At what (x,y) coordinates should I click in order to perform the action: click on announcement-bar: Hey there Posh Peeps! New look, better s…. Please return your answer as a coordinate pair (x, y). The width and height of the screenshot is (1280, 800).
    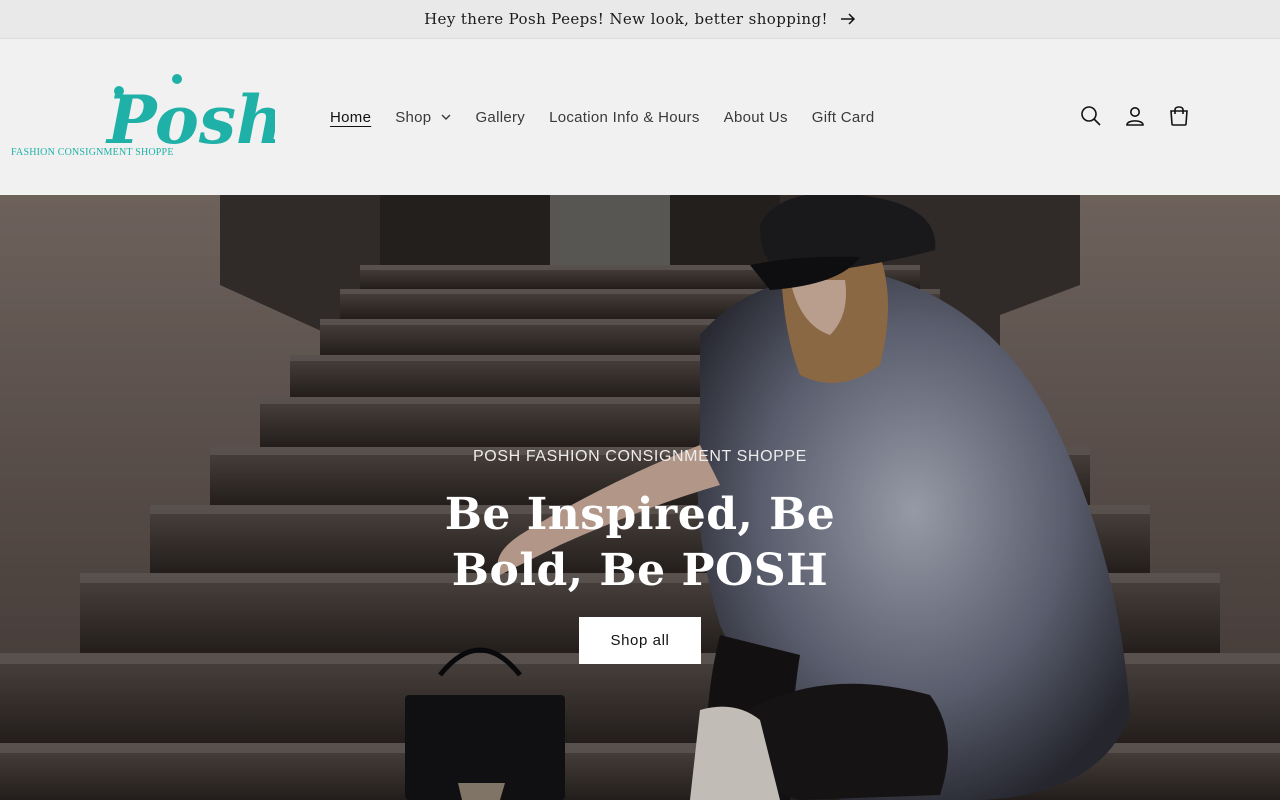
    Looking at the image, I should click on (640, 19).